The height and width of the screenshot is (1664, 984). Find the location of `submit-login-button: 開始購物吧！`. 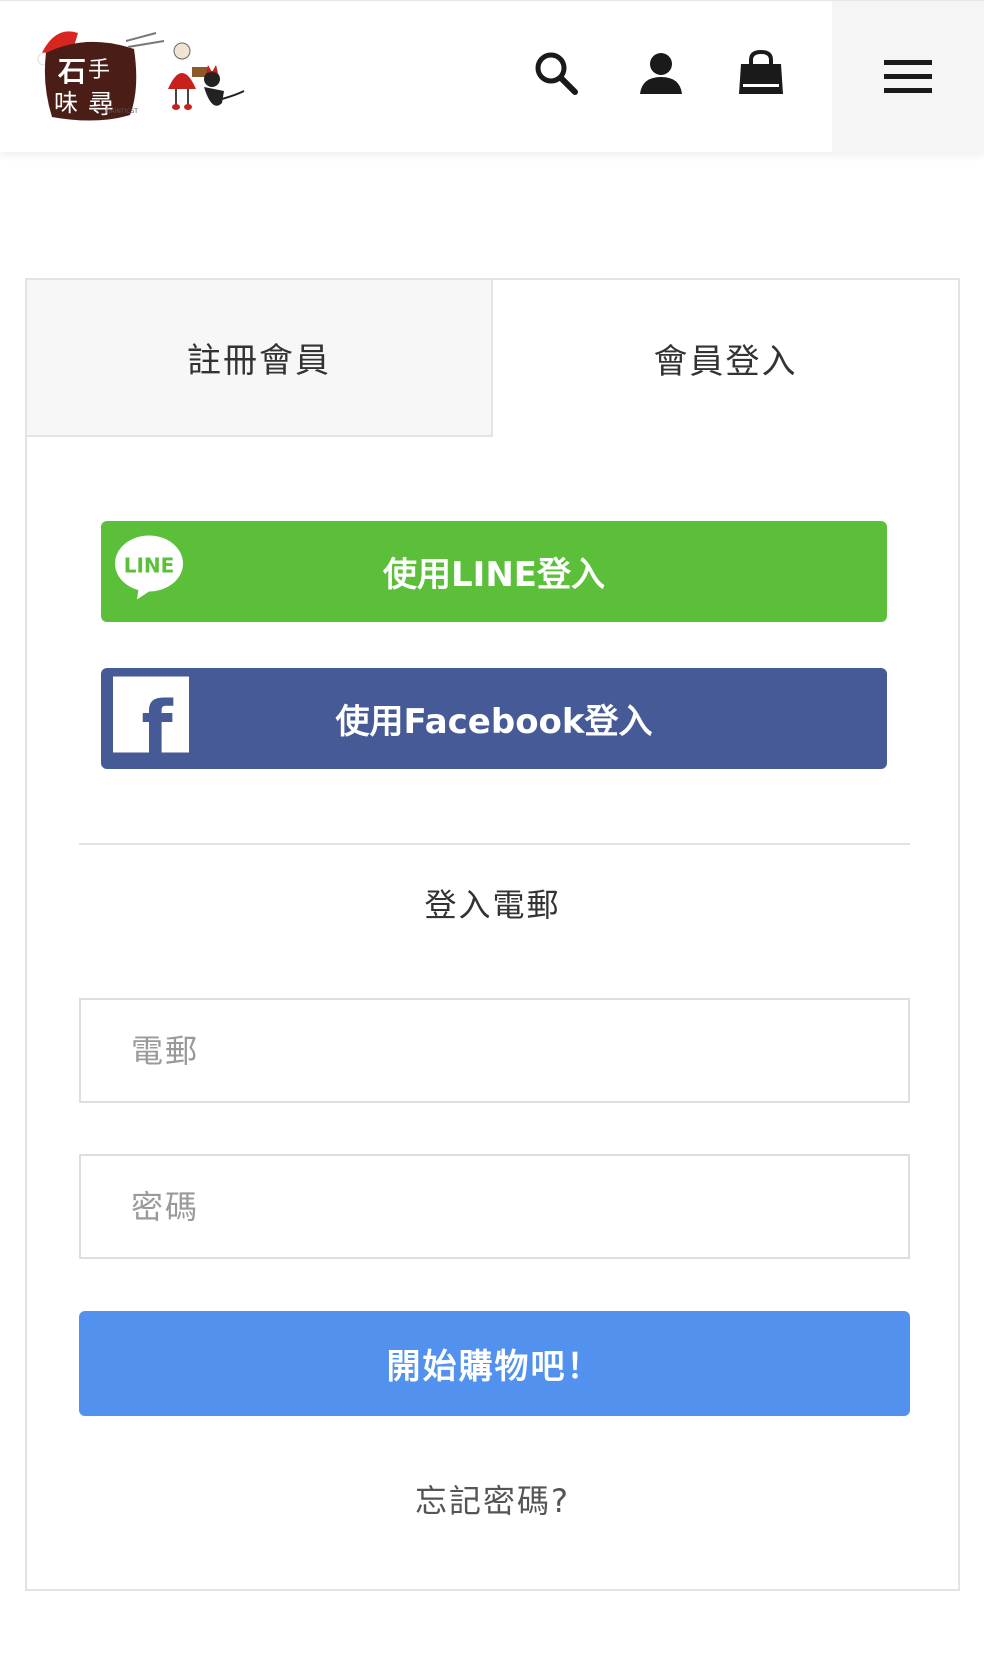

submit-login-button: 開始購物吧！ is located at coordinates (494, 1363).